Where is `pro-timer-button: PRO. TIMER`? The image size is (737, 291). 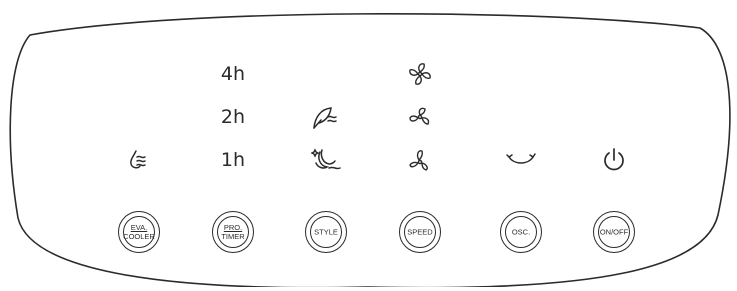 pro-timer-button: PRO. TIMER is located at coordinates (233, 232).